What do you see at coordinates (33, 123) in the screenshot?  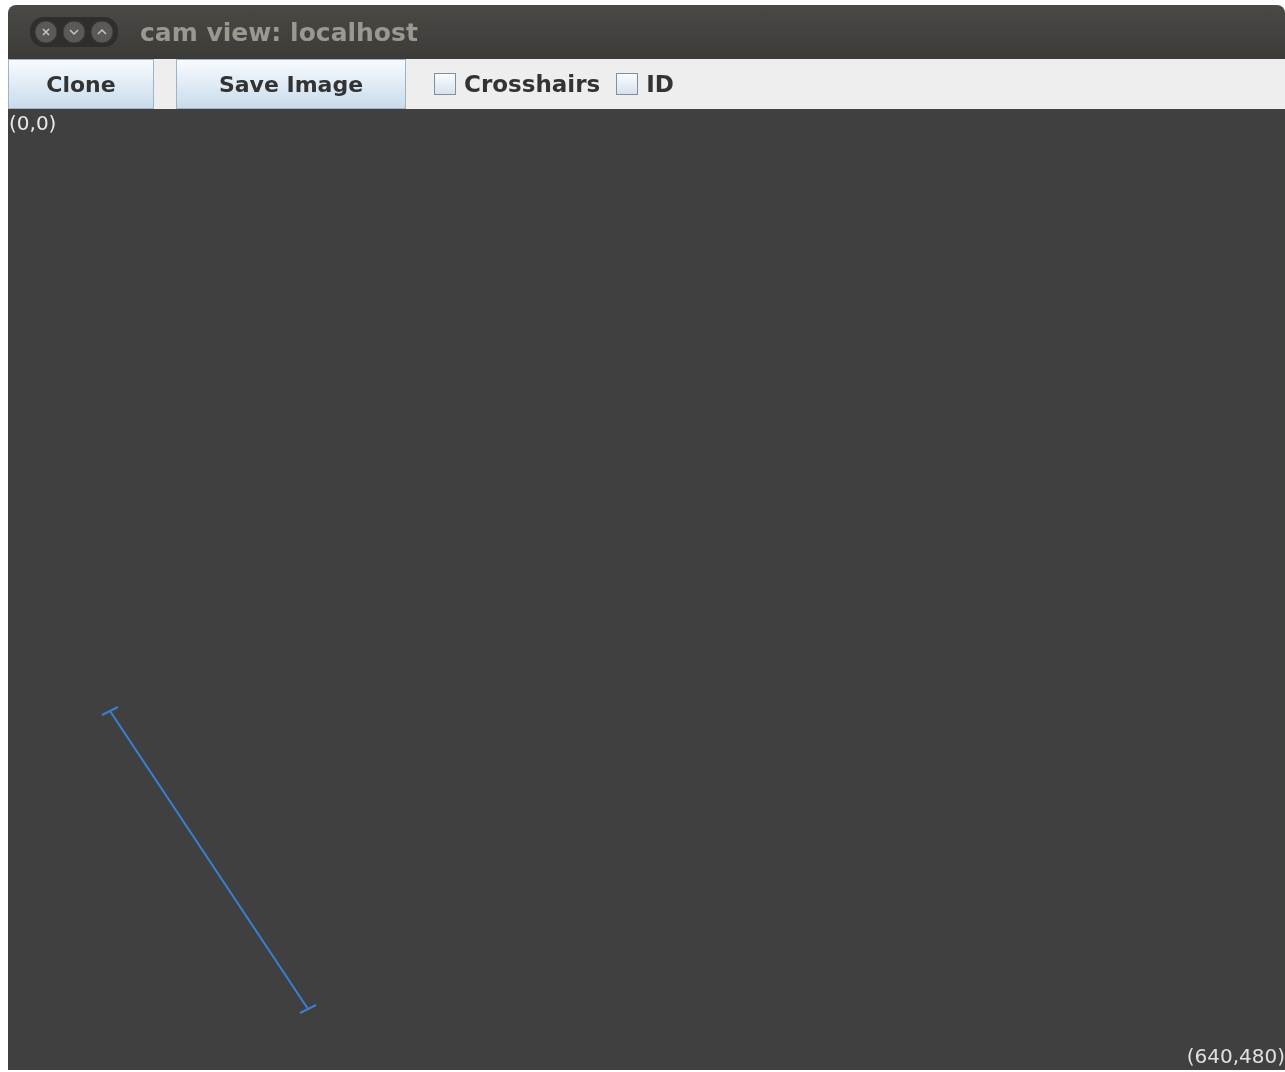 I see `coordinate-label: (0,0)` at bounding box center [33, 123].